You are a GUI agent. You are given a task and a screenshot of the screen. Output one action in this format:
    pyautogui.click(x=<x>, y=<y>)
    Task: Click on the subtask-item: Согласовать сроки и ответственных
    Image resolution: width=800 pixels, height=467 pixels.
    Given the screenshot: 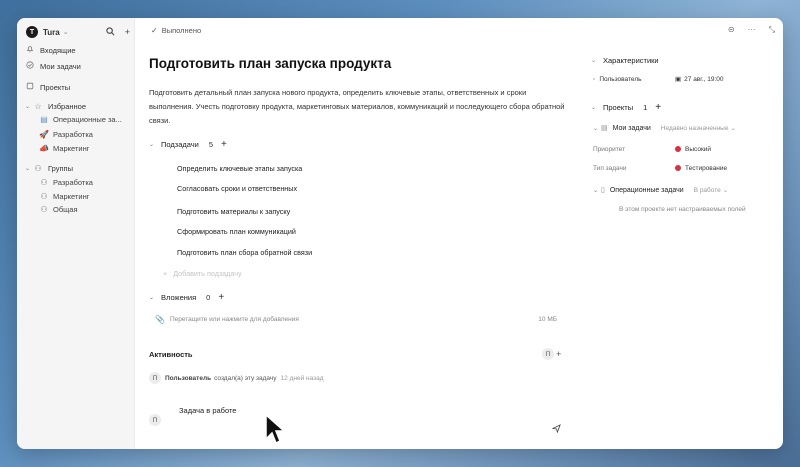 What is the action you would take?
    pyautogui.click(x=237, y=188)
    